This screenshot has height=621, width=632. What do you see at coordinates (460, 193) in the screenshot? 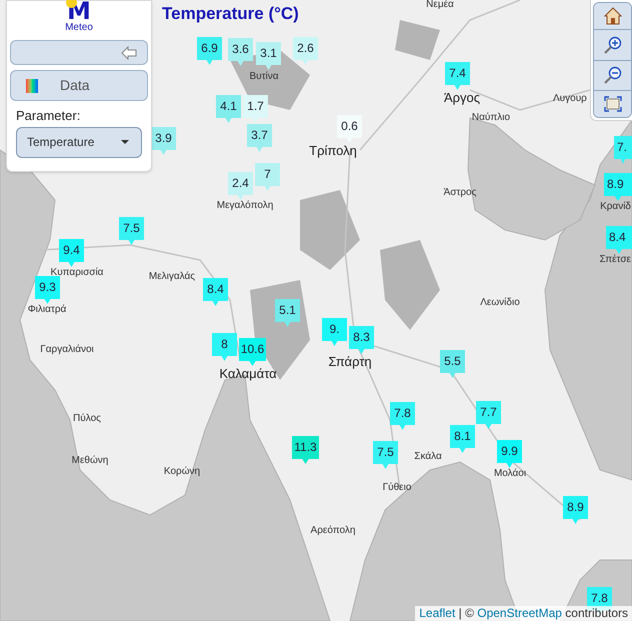
I see `place-label: Άστρος` at bounding box center [460, 193].